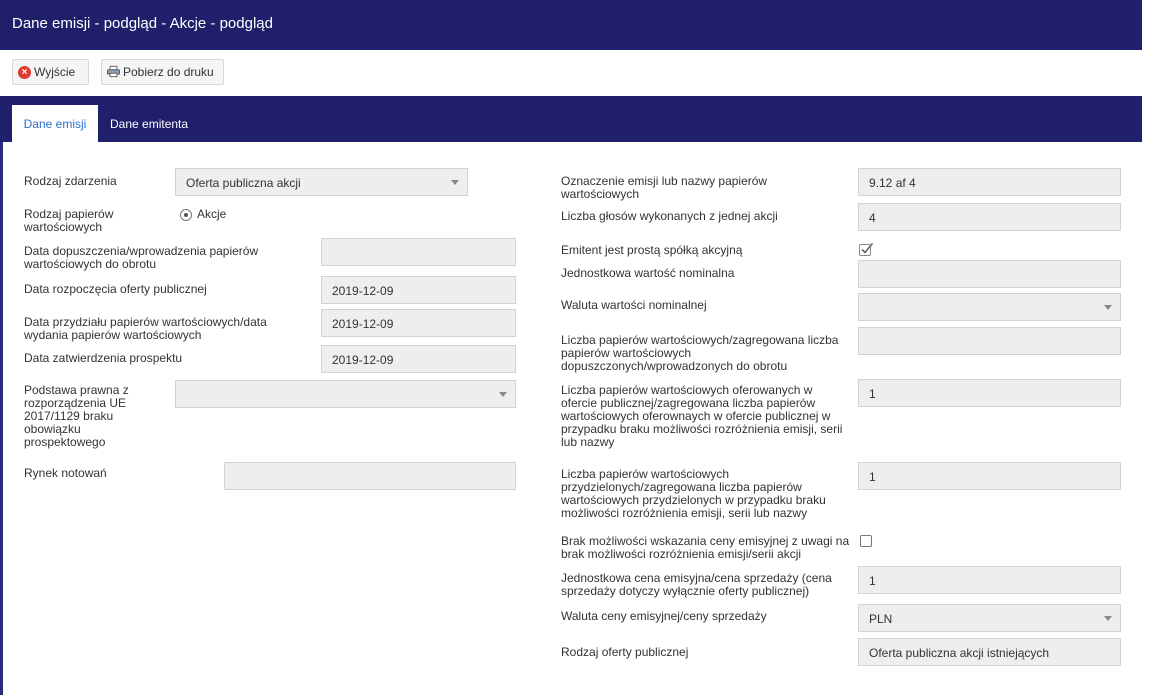 The height and width of the screenshot is (695, 1161). I want to click on close-circle-icon: ×, so click(24, 72).